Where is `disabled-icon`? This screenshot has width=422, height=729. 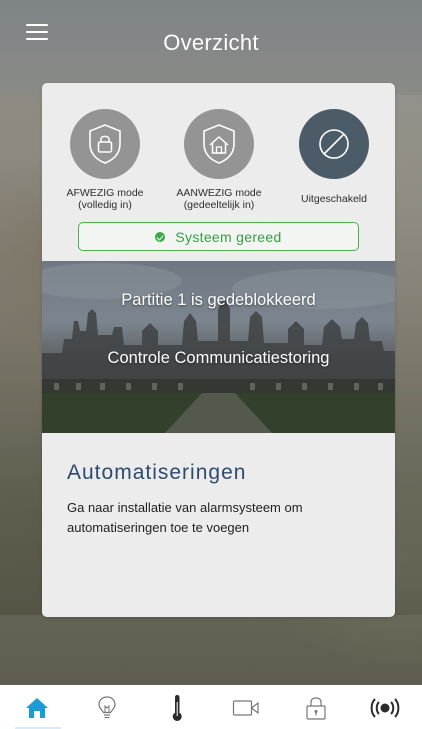 disabled-icon is located at coordinates (334, 144).